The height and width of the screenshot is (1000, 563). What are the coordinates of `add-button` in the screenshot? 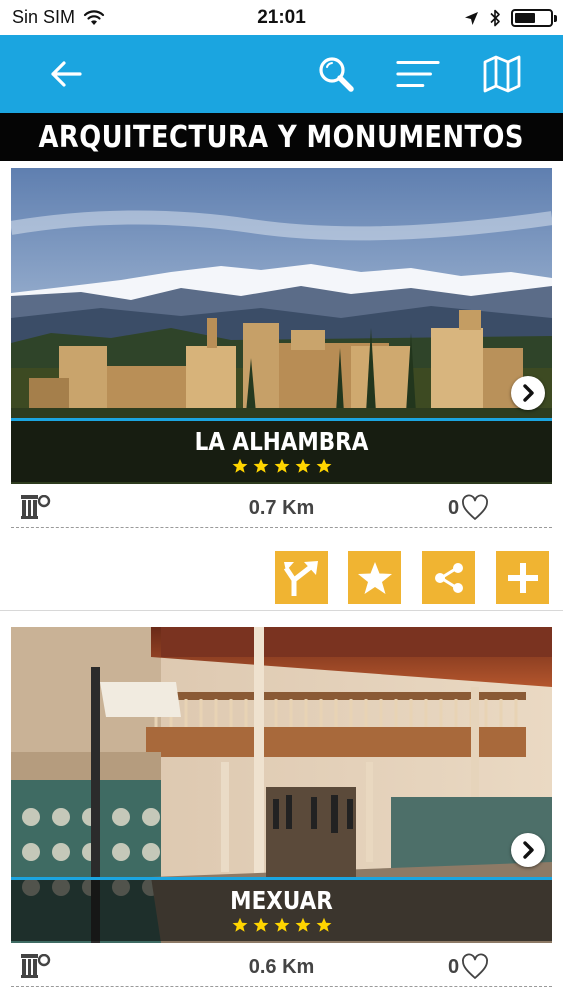 It's located at (522, 577).